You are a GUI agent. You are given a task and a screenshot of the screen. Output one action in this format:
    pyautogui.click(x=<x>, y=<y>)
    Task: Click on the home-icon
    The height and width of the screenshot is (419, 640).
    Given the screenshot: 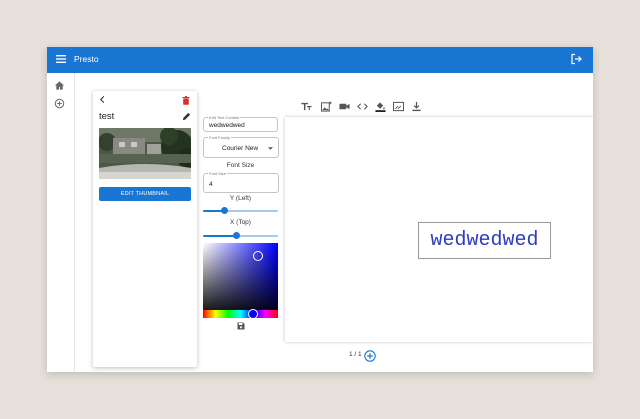 What is the action you would take?
    pyautogui.click(x=59, y=85)
    